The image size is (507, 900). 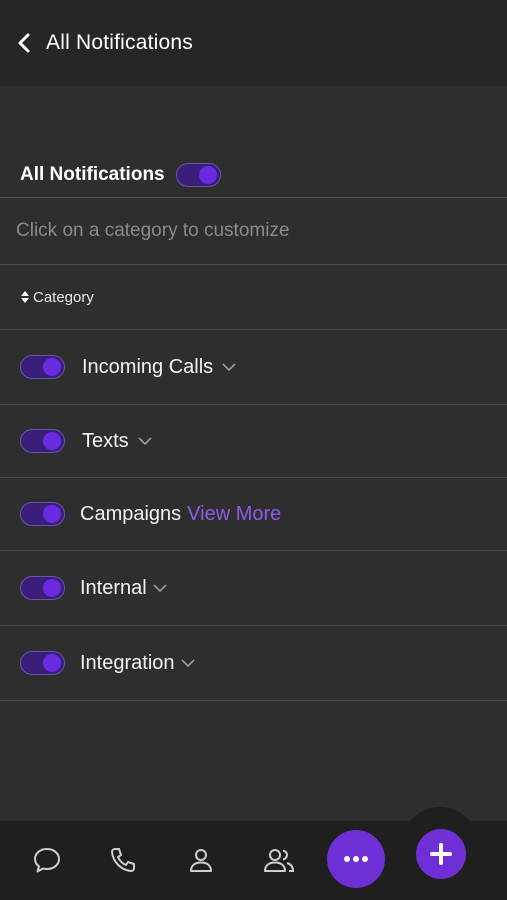 I want to click on all-notifications-toggle, so click(x=198, y=174).